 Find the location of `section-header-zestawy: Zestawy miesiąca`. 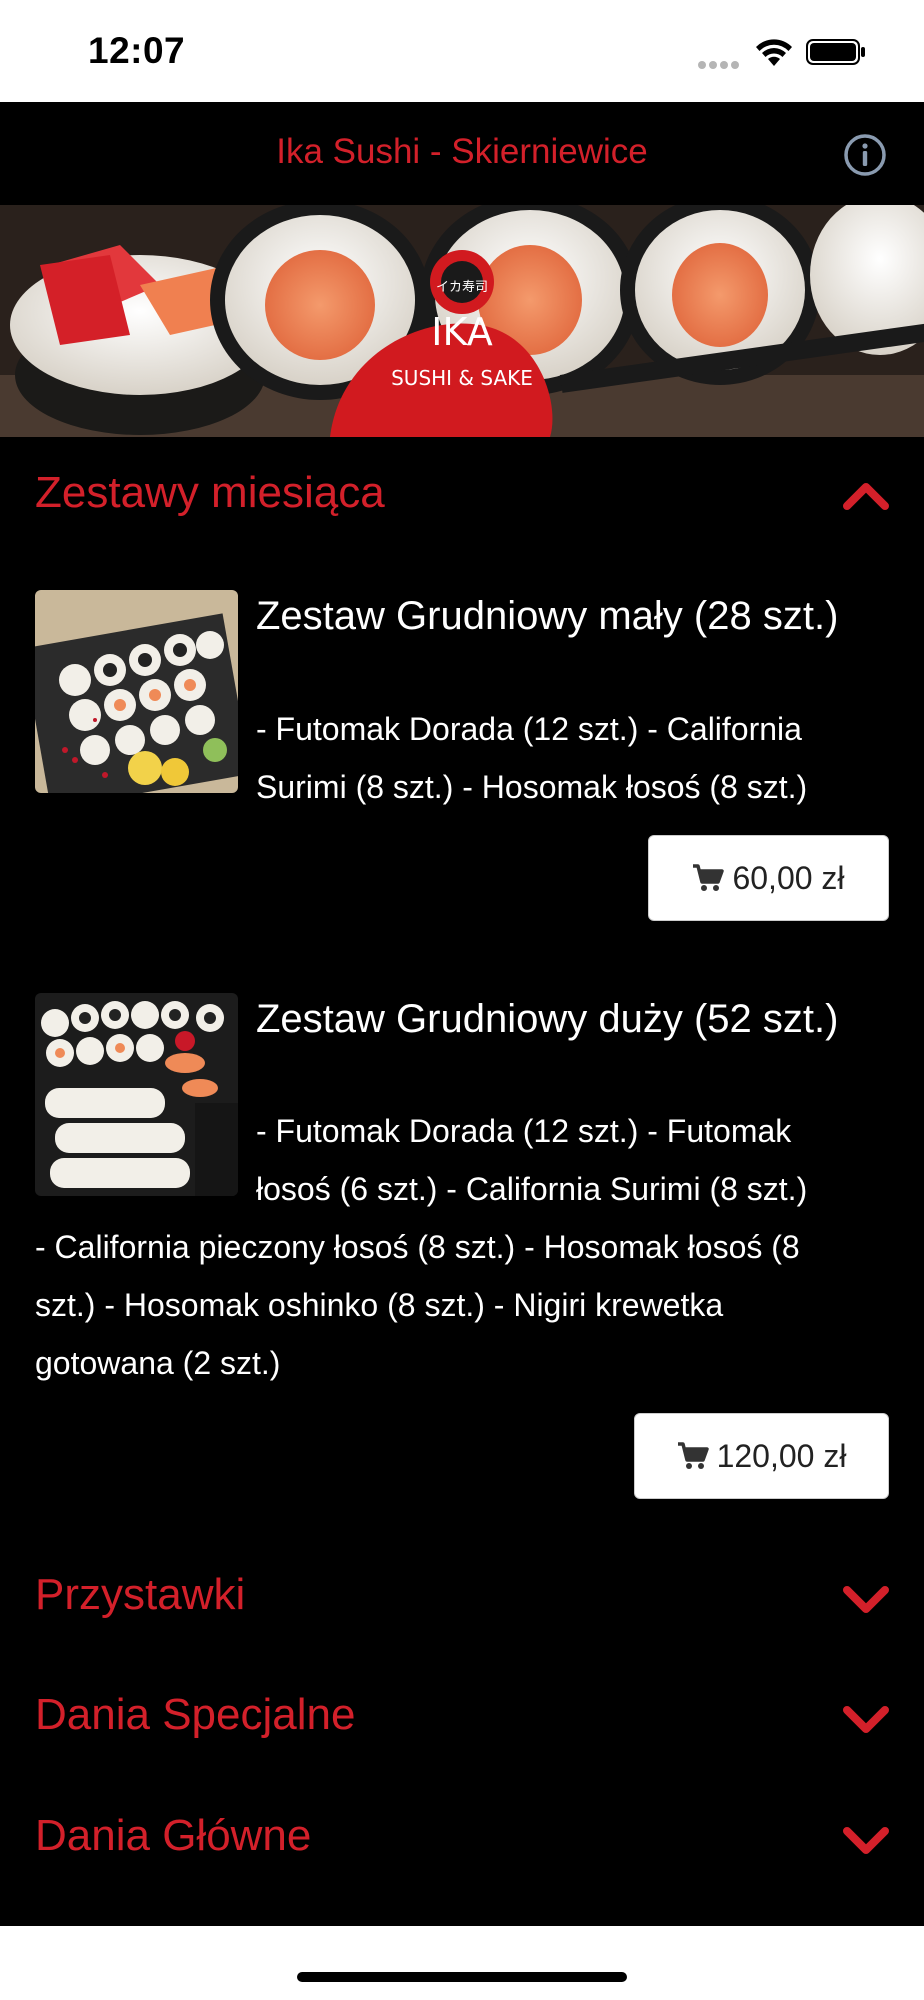

section-header-zestawy: Zestawy miesiąca is located at coordinates (462, 495).